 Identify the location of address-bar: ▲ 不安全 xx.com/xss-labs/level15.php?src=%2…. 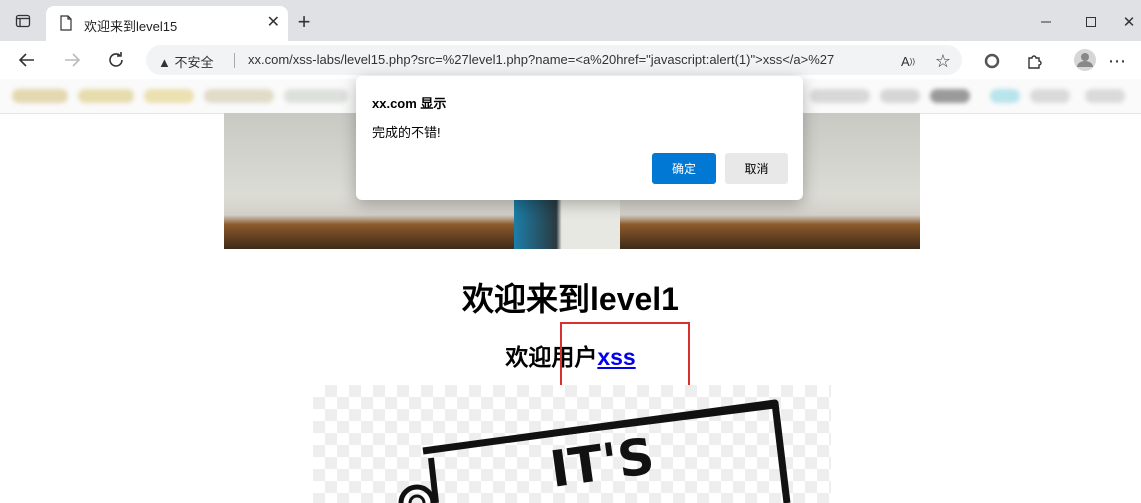
(554, 60).